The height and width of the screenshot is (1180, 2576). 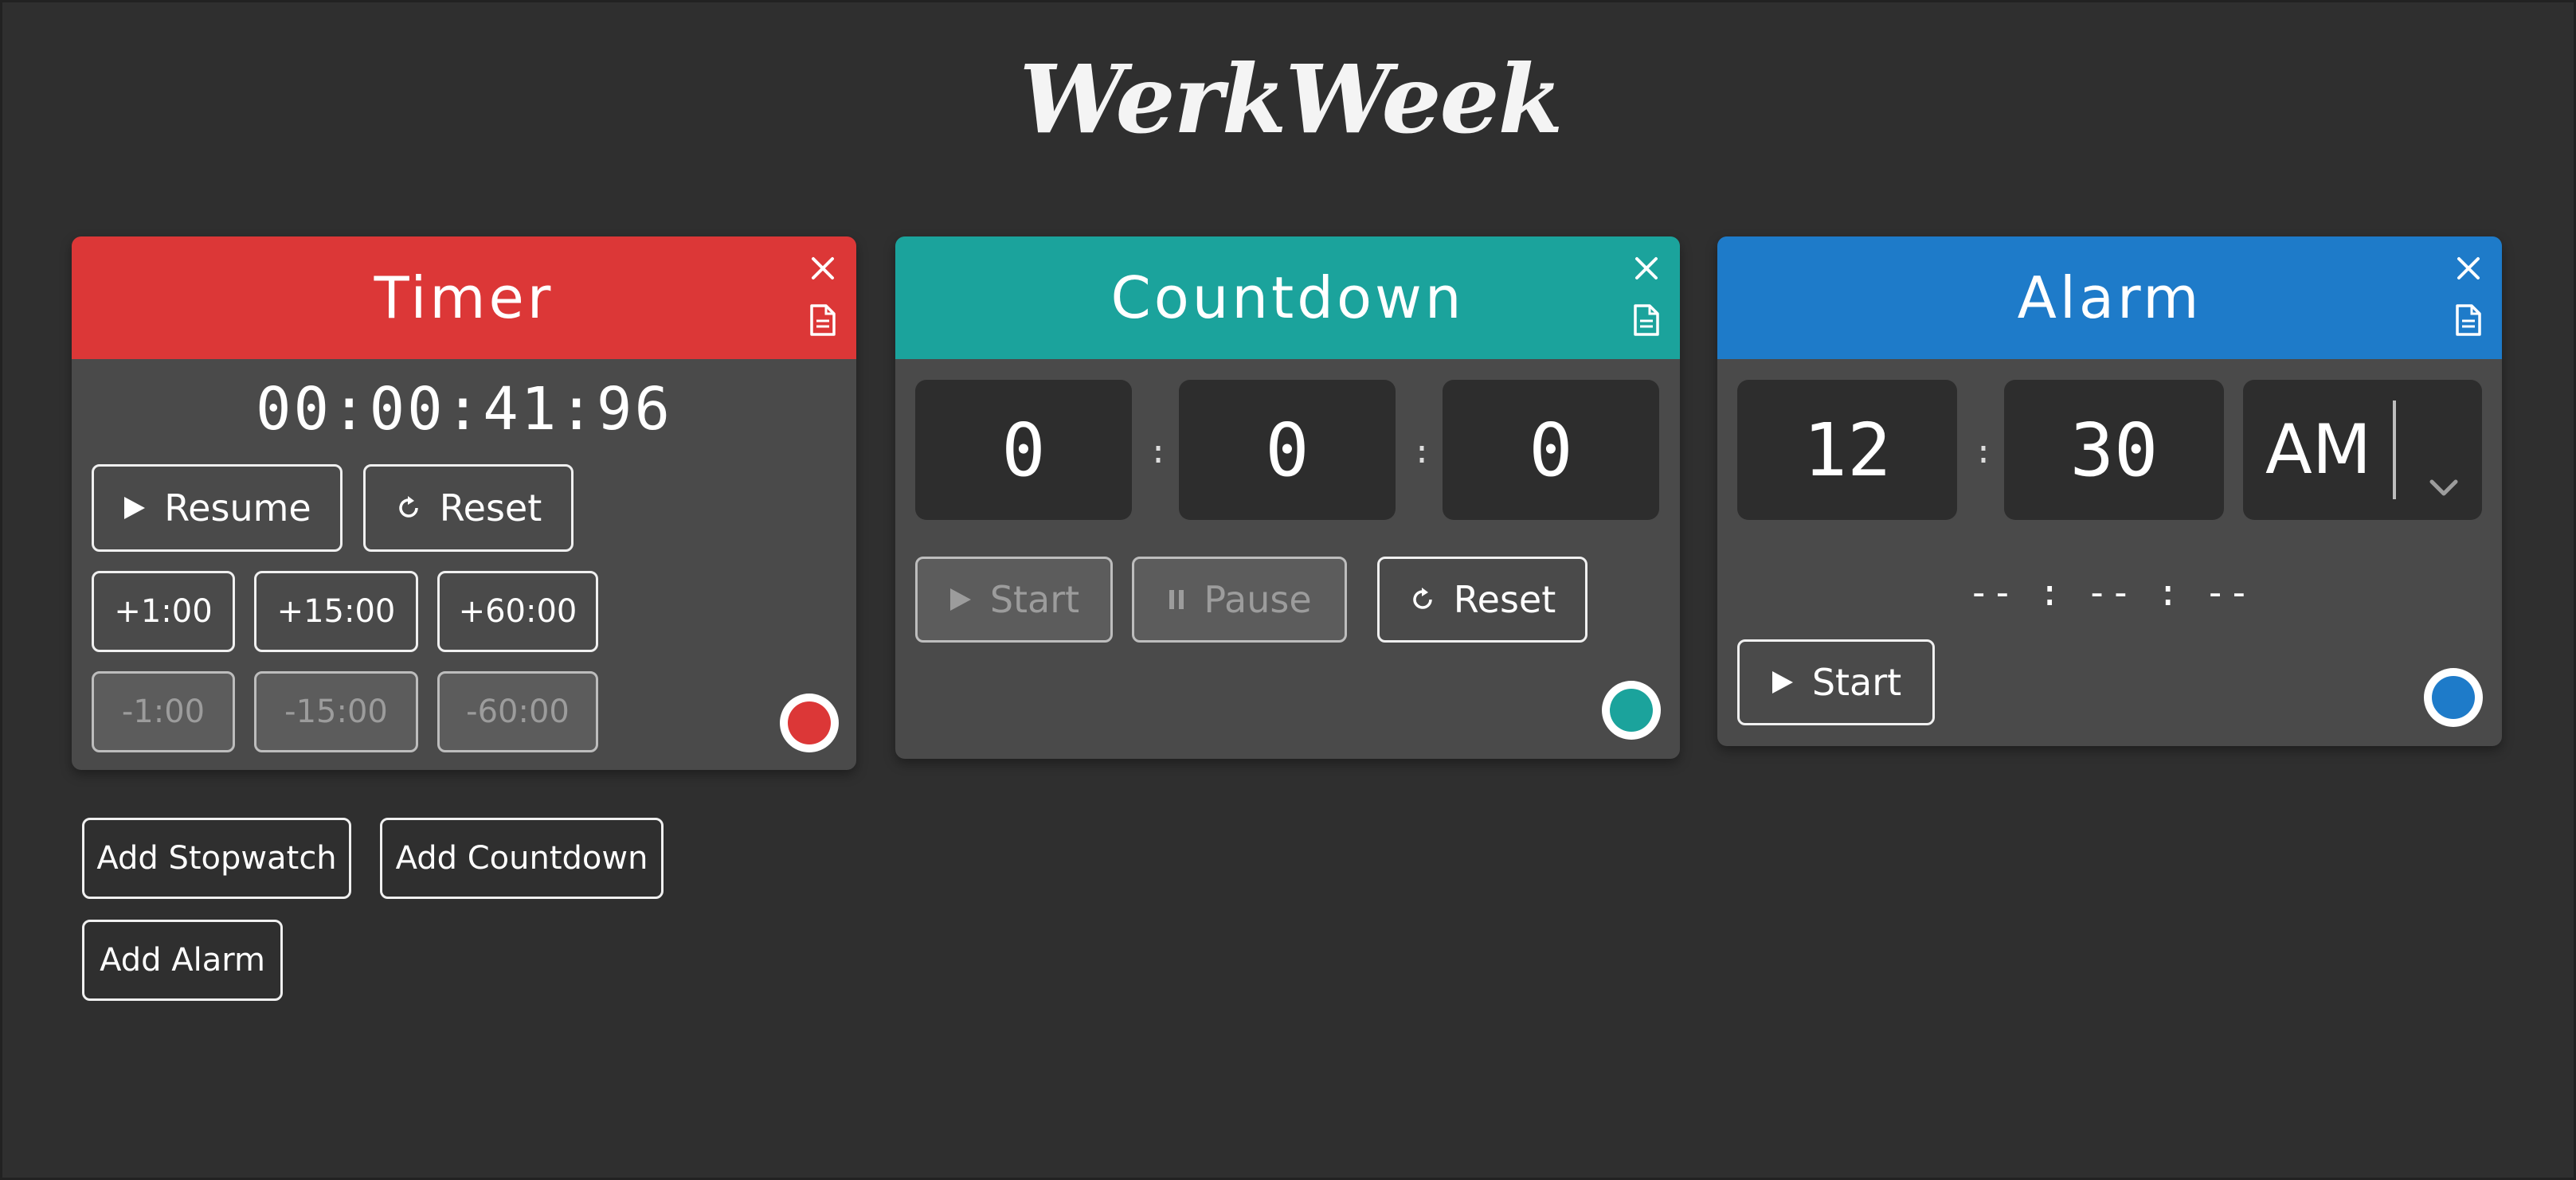 I want to click on timer-color-swatch, so click(x=809, y=722).